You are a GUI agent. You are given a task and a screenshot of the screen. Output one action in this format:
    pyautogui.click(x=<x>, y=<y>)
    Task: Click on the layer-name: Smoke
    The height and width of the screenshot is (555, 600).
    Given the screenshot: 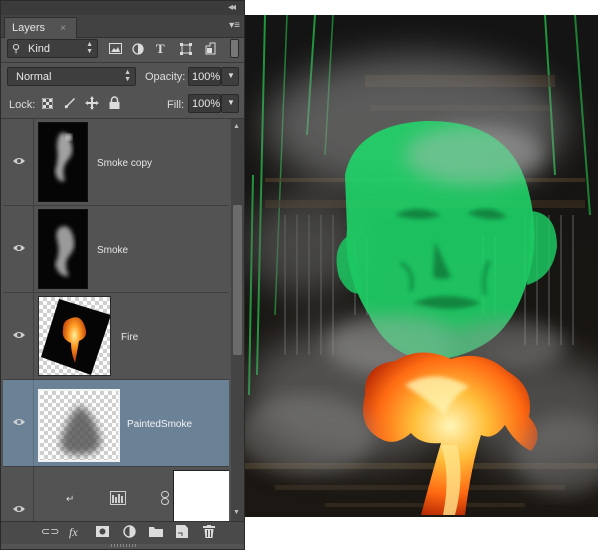 What is the action you would take?
    pyautogui.click(x=113, y=250)
    